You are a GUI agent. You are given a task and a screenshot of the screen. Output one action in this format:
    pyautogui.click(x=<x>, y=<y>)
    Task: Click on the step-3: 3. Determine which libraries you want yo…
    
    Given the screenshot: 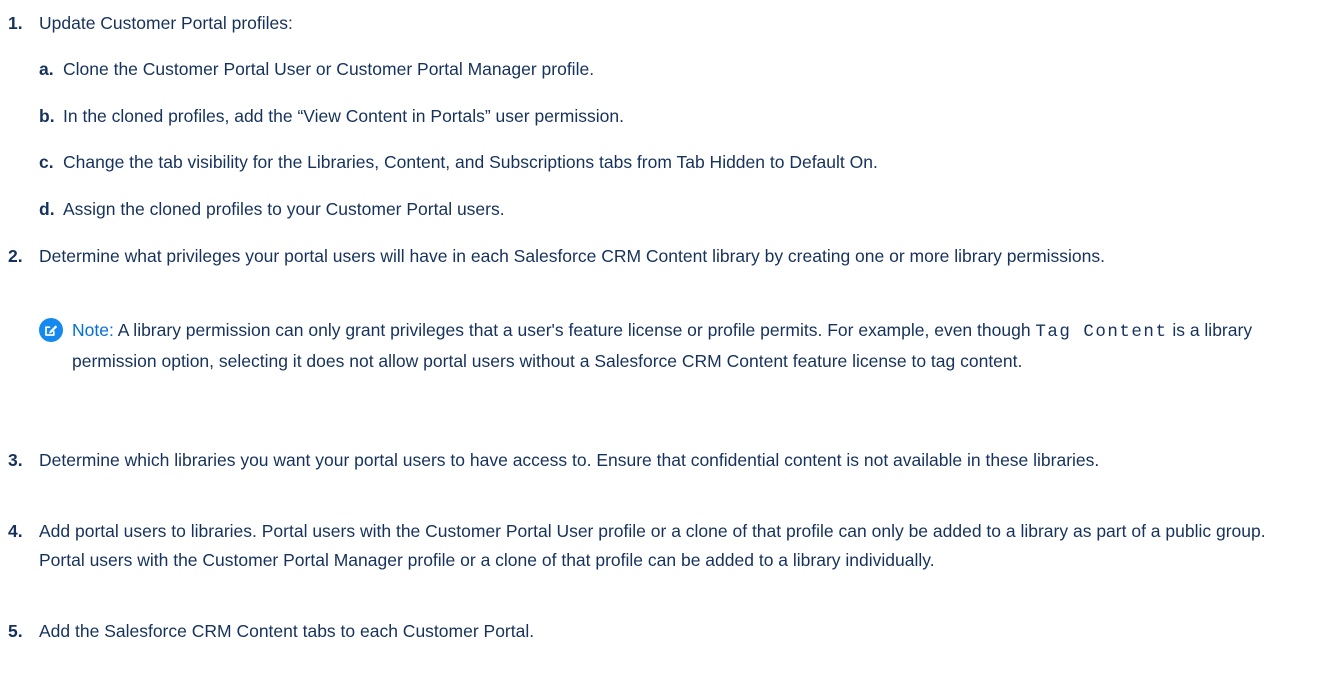 What is the action you would take?
    pyautogui.click(x=658, y=460)
    